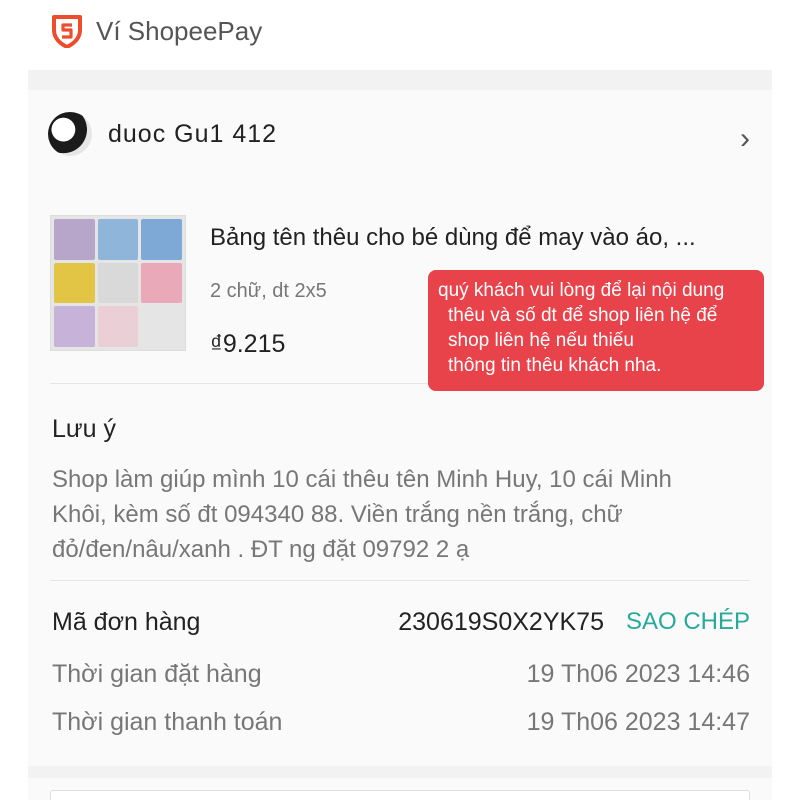  I want to click on product-variant: 2 chữ, dt 2x5, so click(268, 291).